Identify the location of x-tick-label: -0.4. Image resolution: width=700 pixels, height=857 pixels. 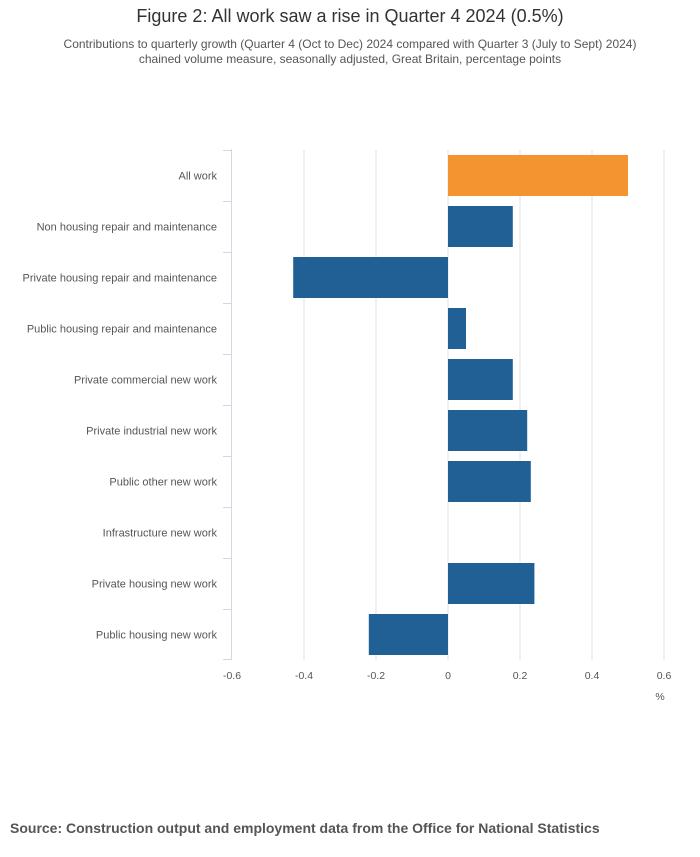
(304, 676).